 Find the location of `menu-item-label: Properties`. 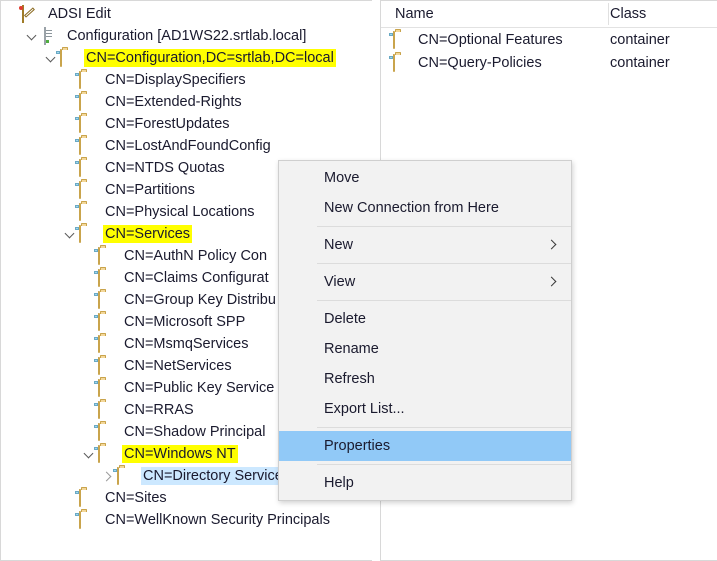

menu-item-label: Properties is located at coordinates (357, 446).